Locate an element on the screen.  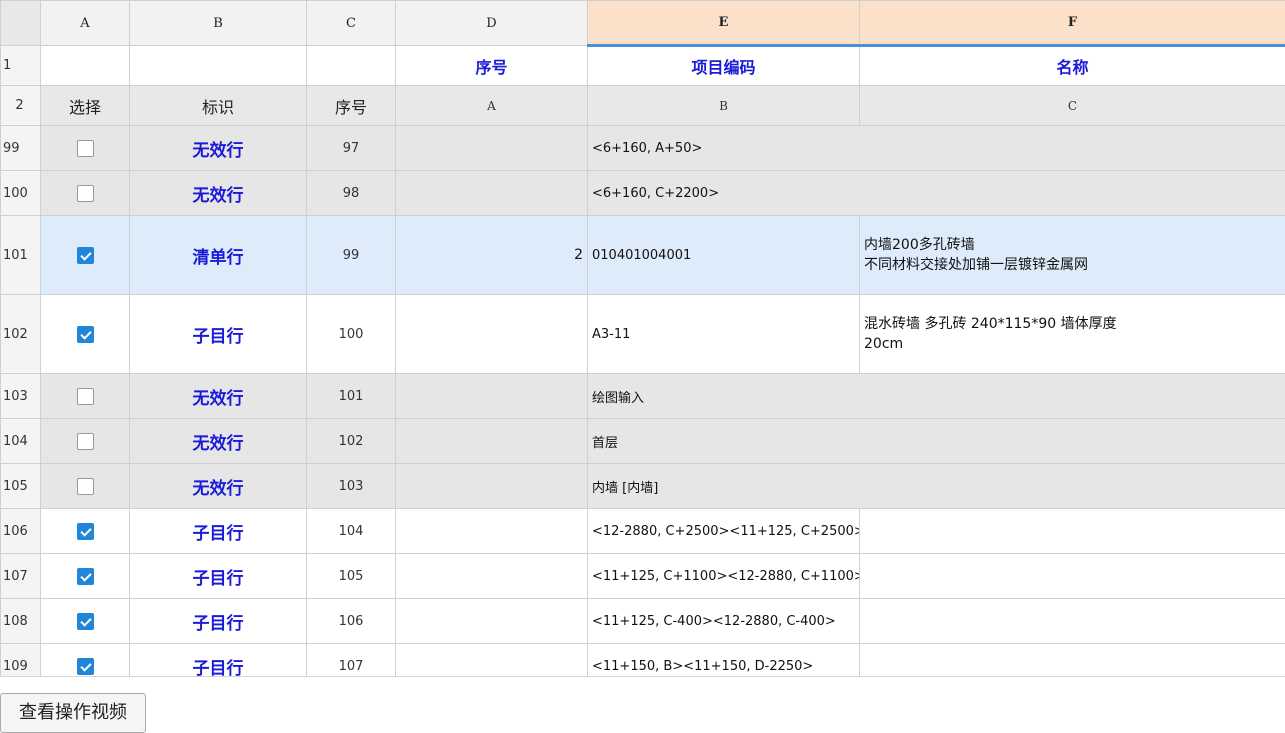
header-cell-mark: 标识 is located at coordinates (218, 106).